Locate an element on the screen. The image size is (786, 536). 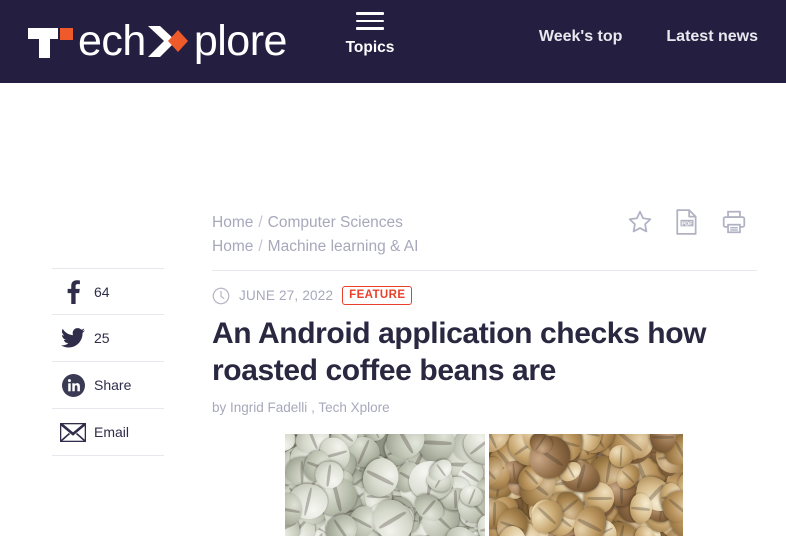
byline-author: Ingrid Fadelli is located at coordinates (268, 407).